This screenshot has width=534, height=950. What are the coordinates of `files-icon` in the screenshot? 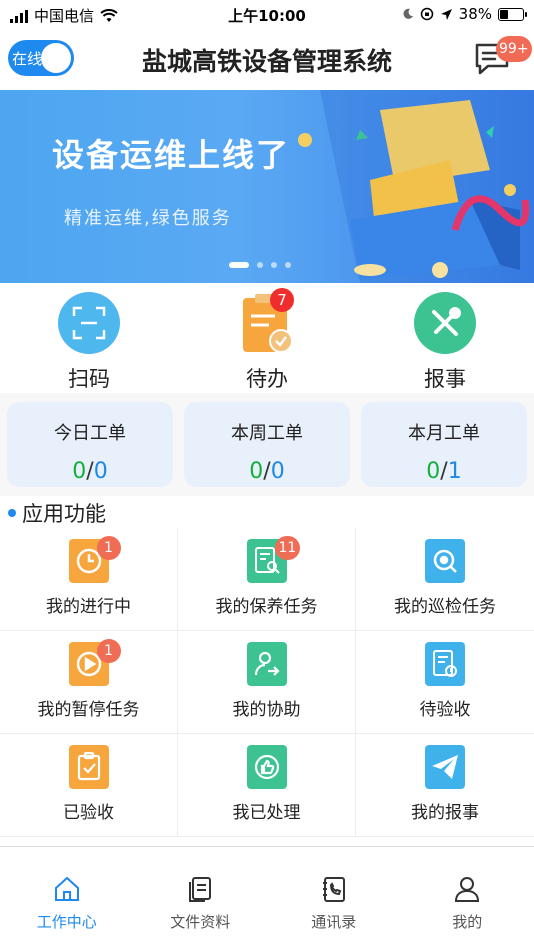 It's located at (200, 889).